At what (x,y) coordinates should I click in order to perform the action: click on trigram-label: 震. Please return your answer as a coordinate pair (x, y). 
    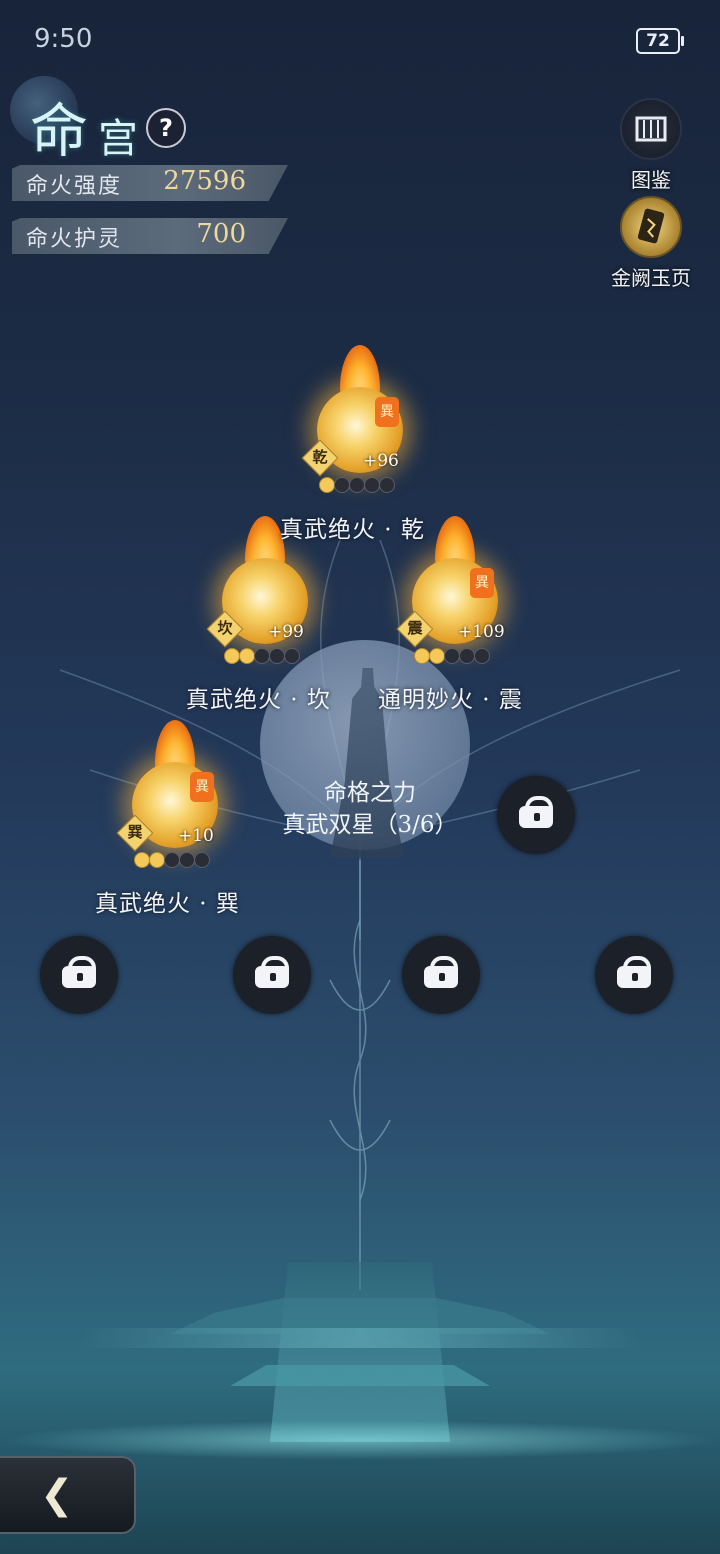
    Looking at the image, I should click on (415, 628).